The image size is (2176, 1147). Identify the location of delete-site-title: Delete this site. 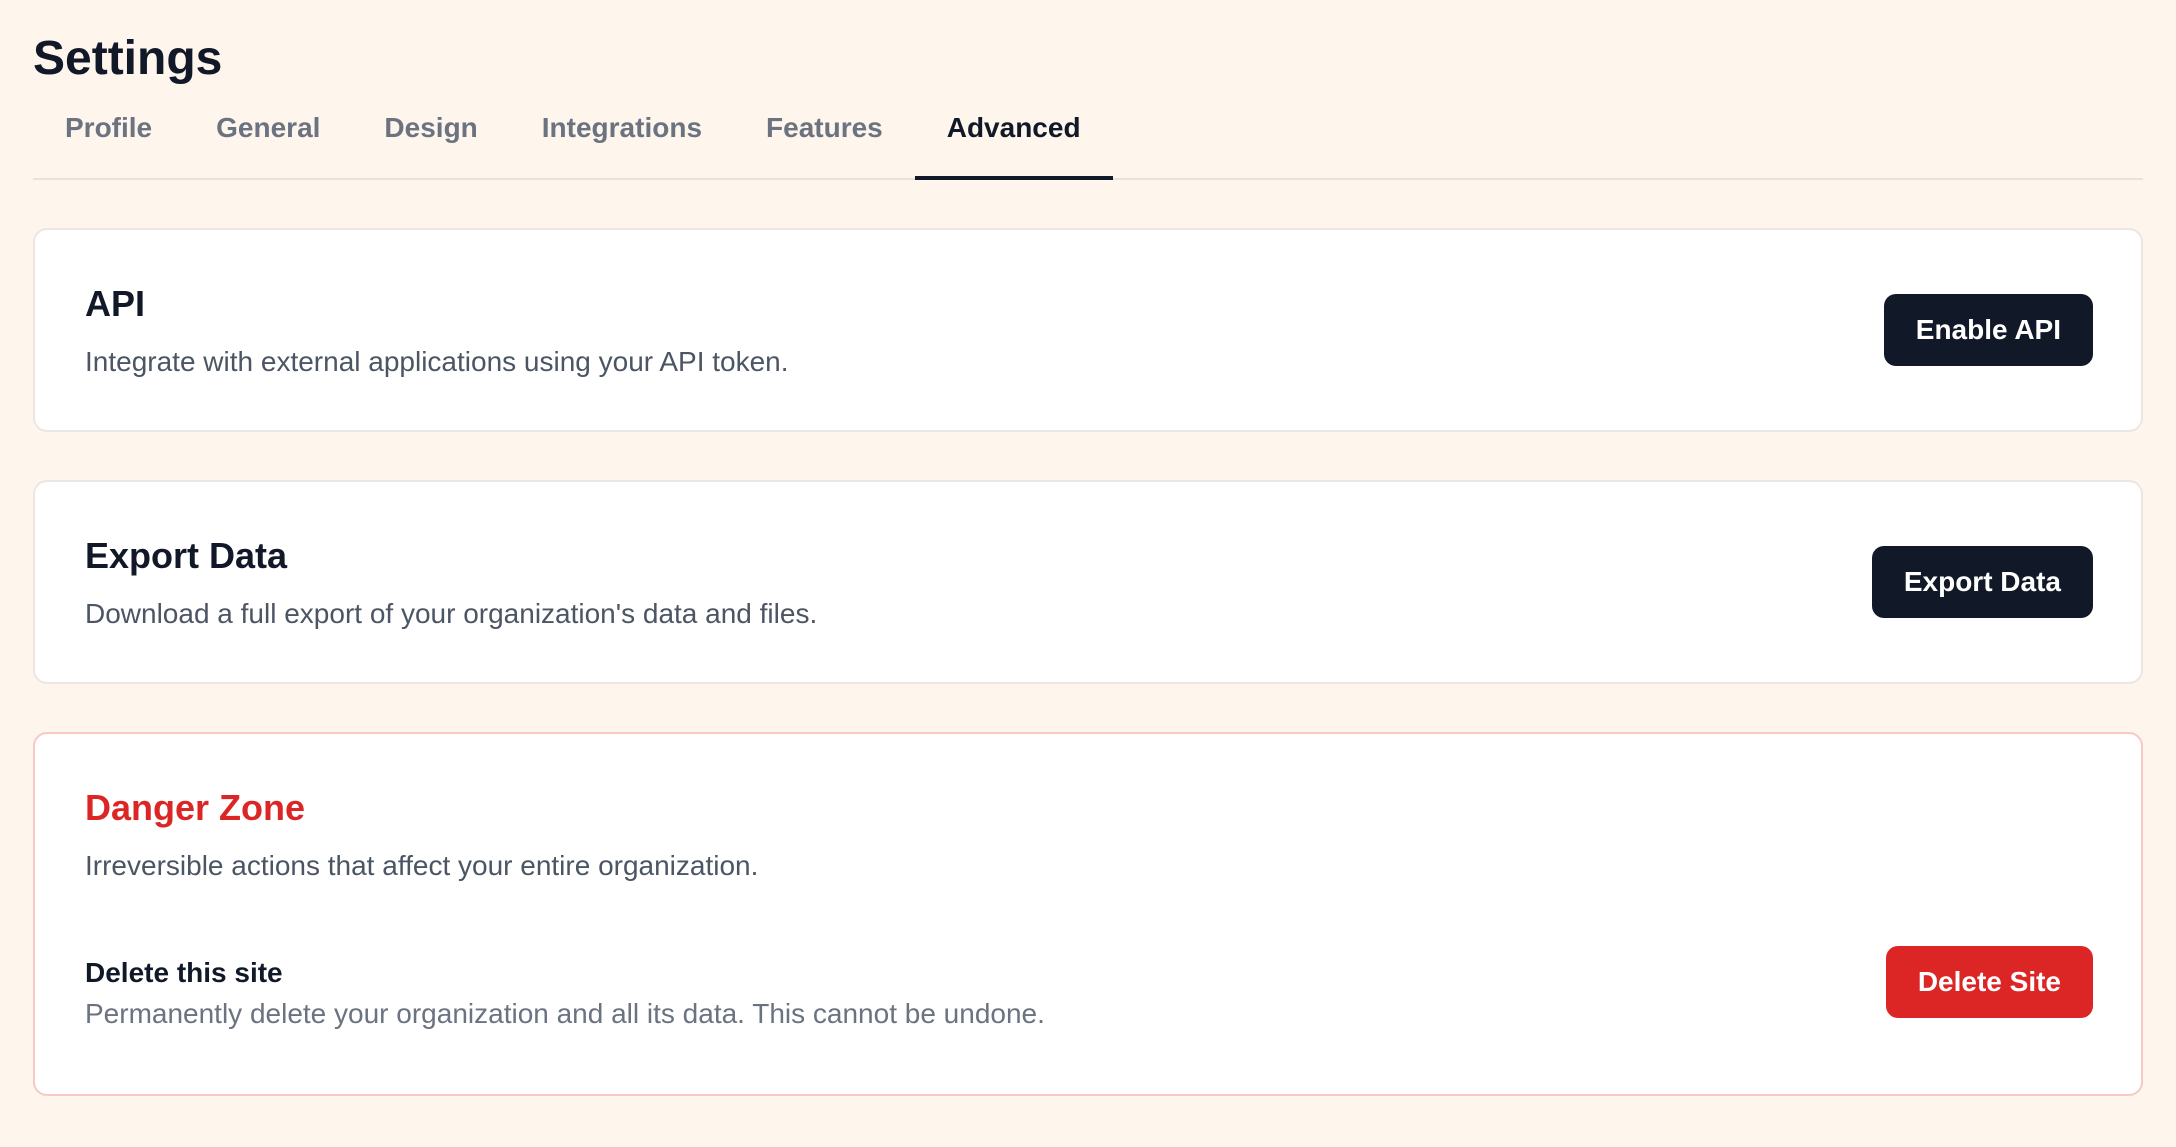
(184, 972).